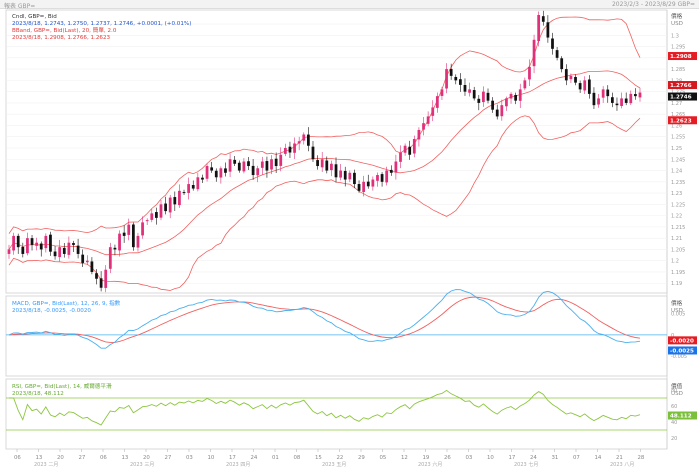 This screenshot has height=467, width=699. I want to click on price-tick-label: 1.27, so click(676, 104).